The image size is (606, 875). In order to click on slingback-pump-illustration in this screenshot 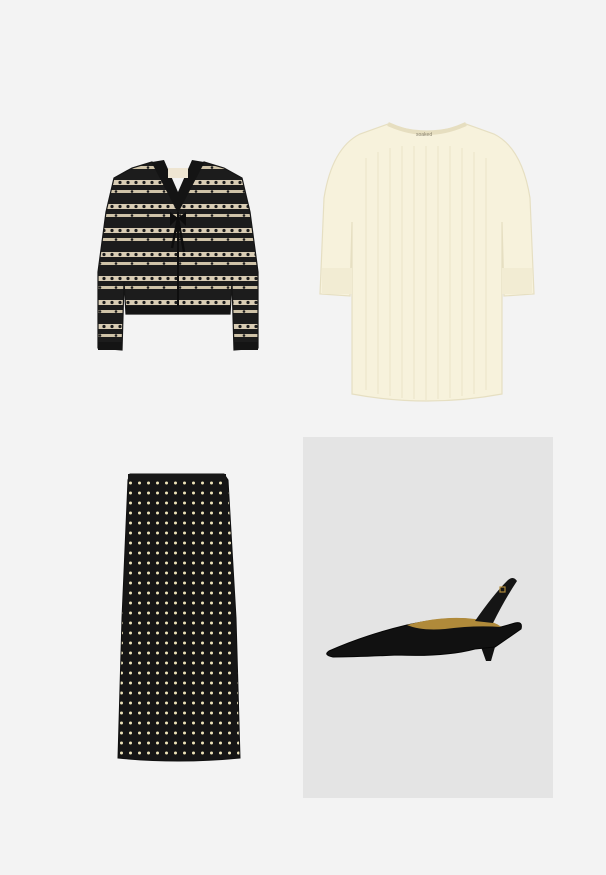, I will do `click(424, 619)`.